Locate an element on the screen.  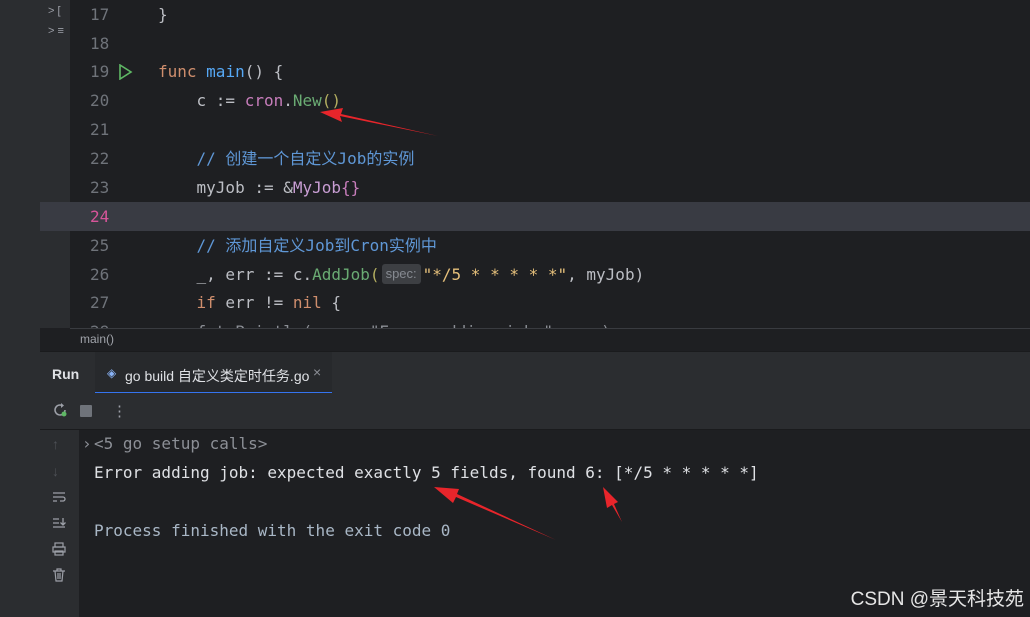
function-name: main is located at coordinates (225, 71).